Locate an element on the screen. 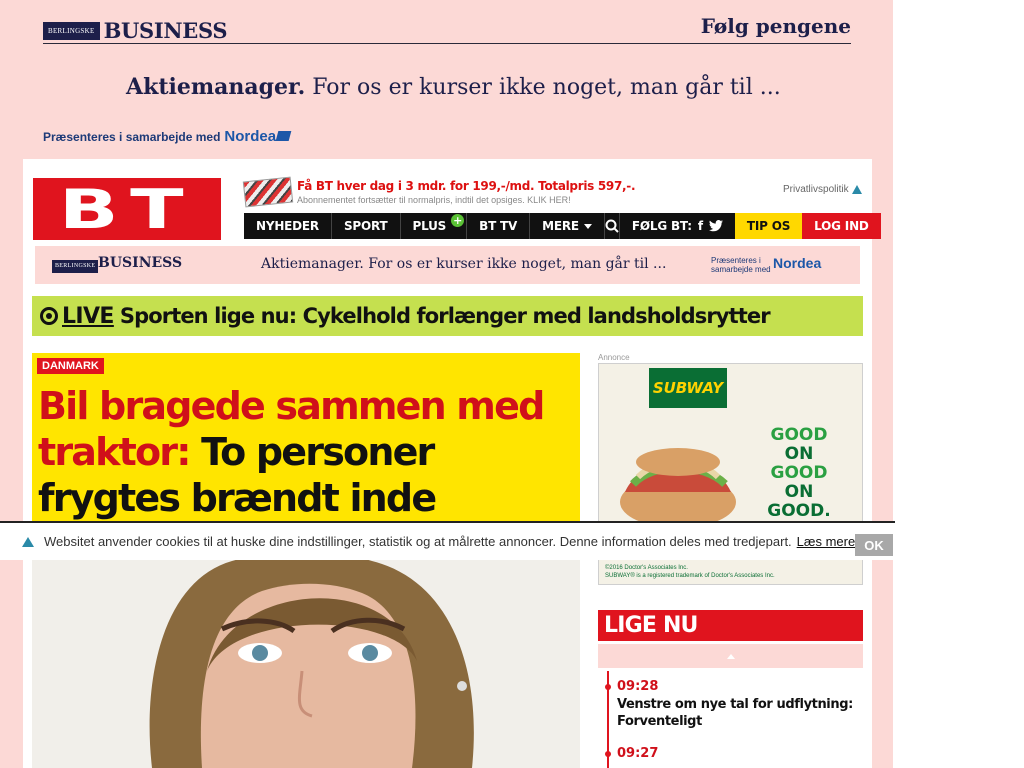  plus-badge-icon: + is located at coordinates (458, 220).